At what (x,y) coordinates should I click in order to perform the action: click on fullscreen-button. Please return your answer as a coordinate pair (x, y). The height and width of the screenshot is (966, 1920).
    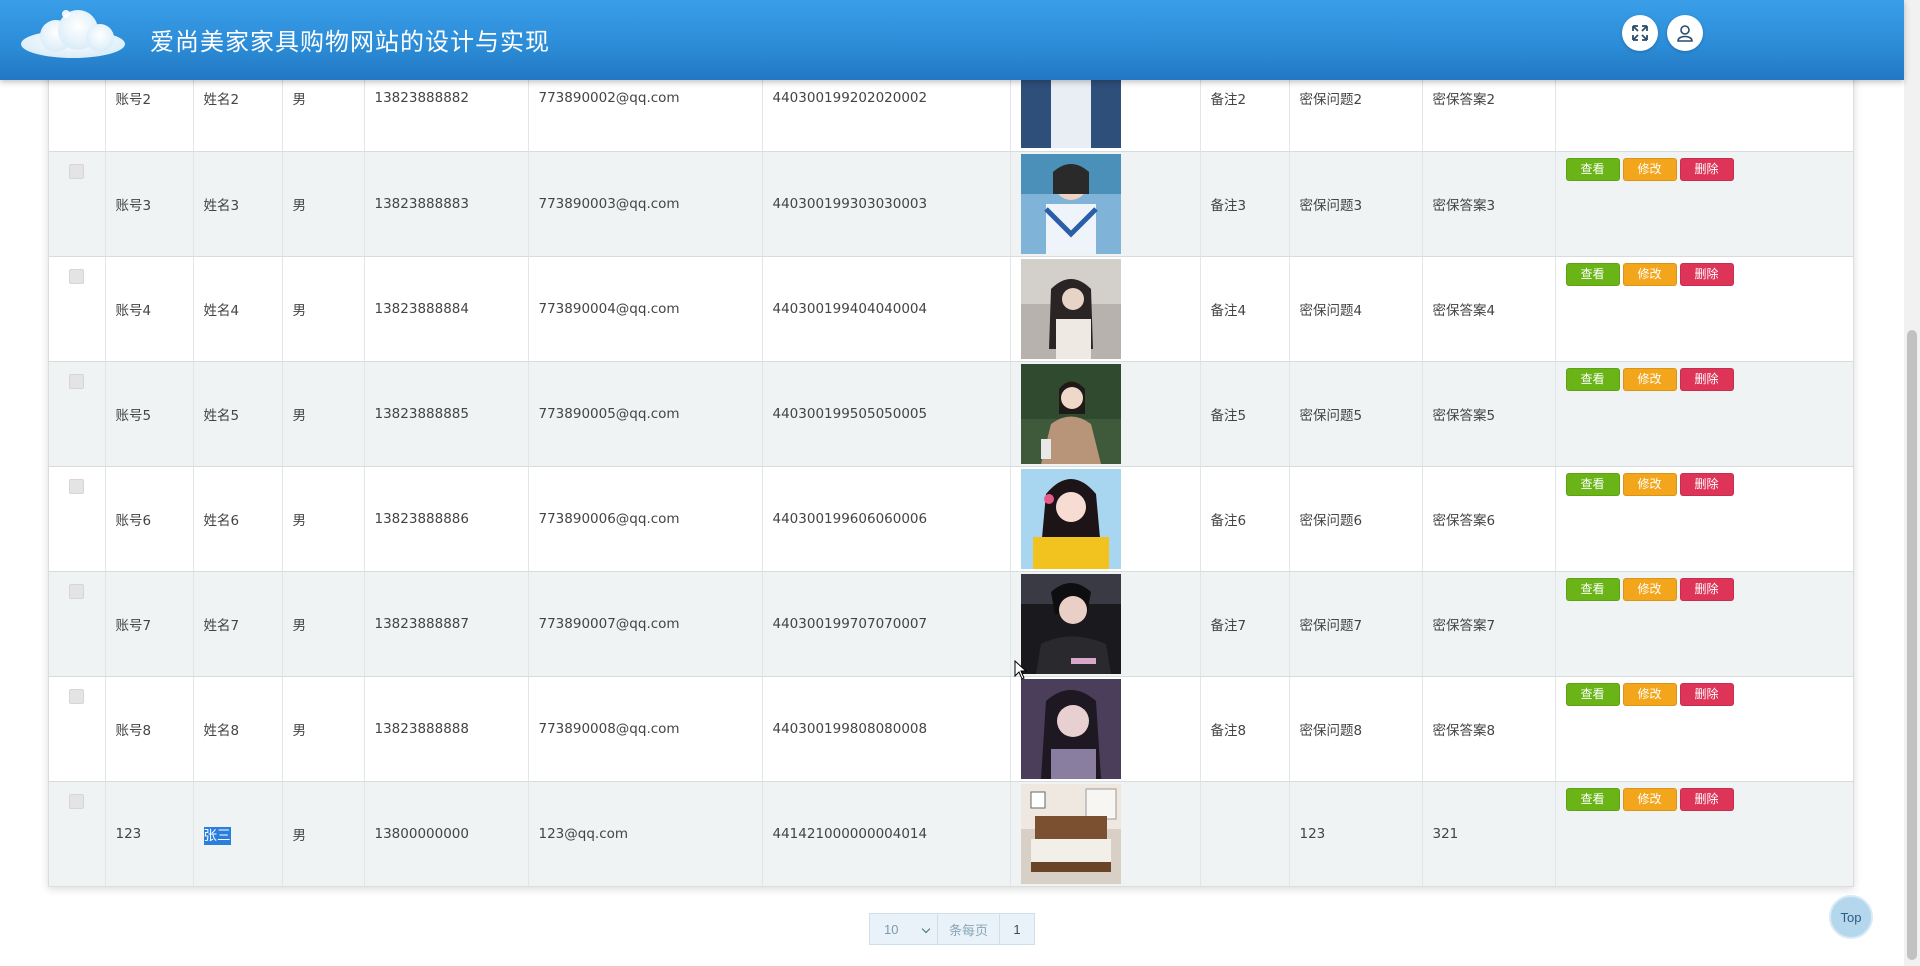
    Looking at the image, I should click on (1640, 33).